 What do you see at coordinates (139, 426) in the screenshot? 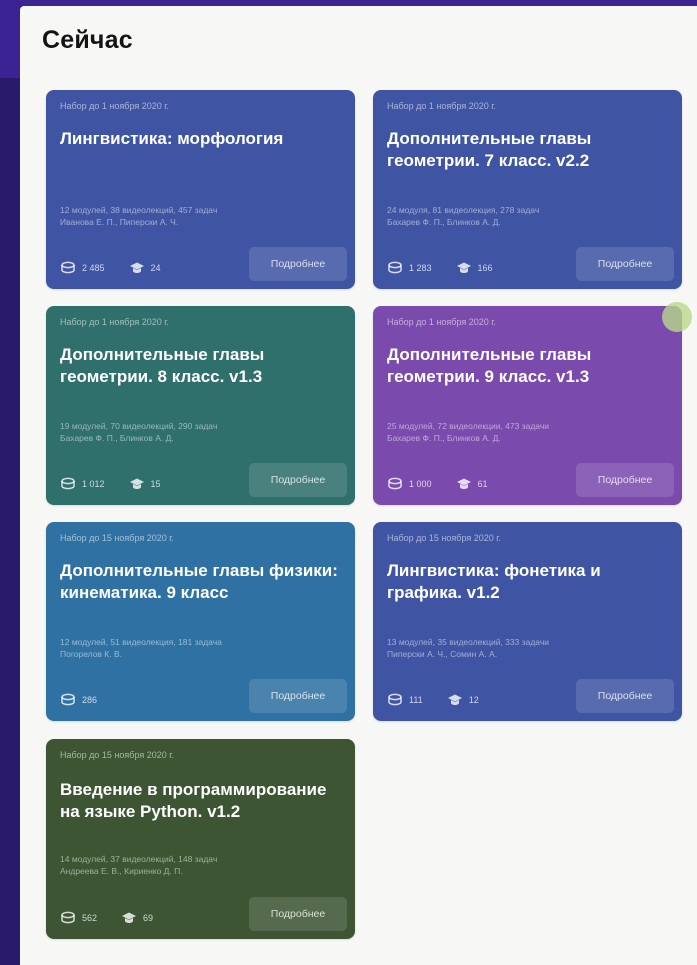
I see `course-stats-text: 19 модулей, 70 видеолекций, 290 задач` at bounding box center [139, 426].